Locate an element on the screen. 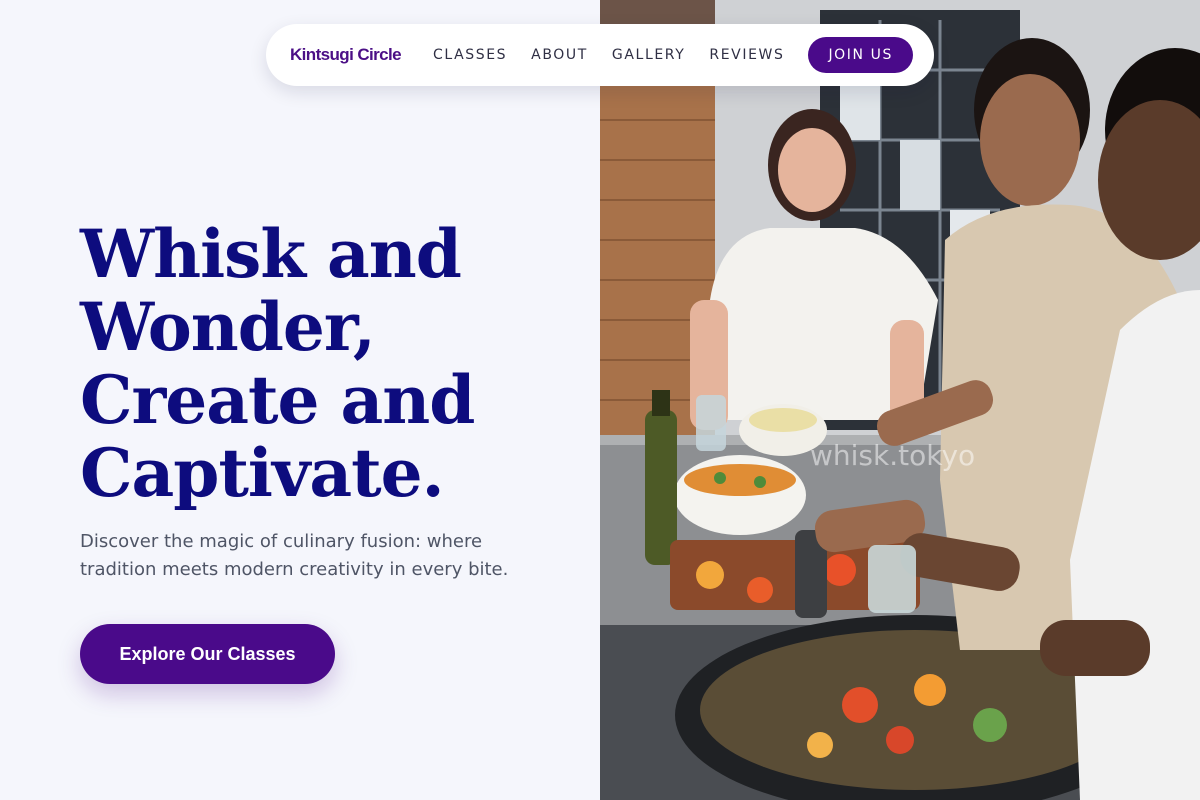 This screenshot has height=800, width=1200. nav-links: CLASSES ABOUT GALLERY REVIEWS is located at coordinates (620, 55).